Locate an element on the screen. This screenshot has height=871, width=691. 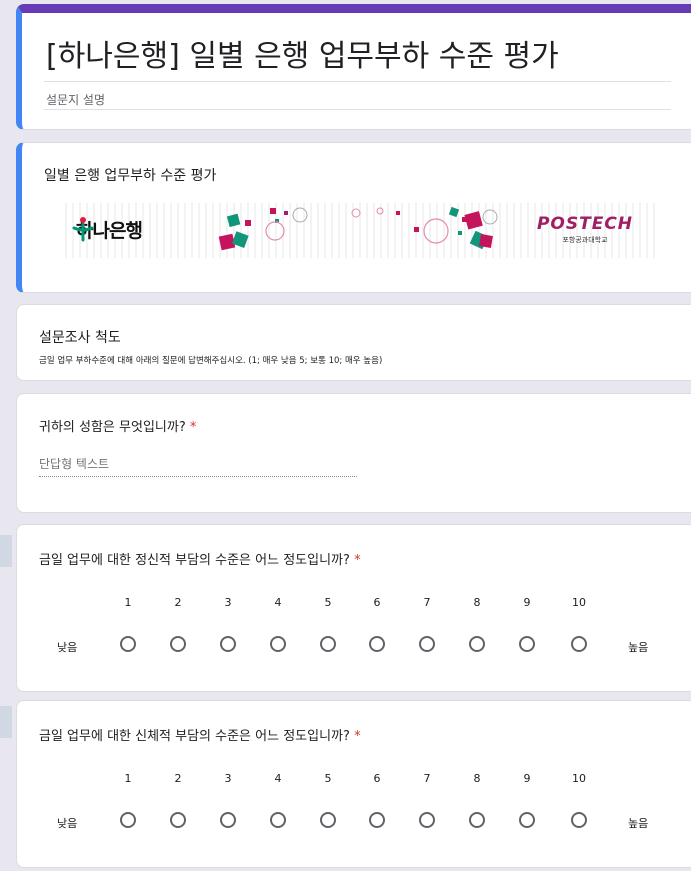
hana-leaf-icon is located at coordinates (83, 229).